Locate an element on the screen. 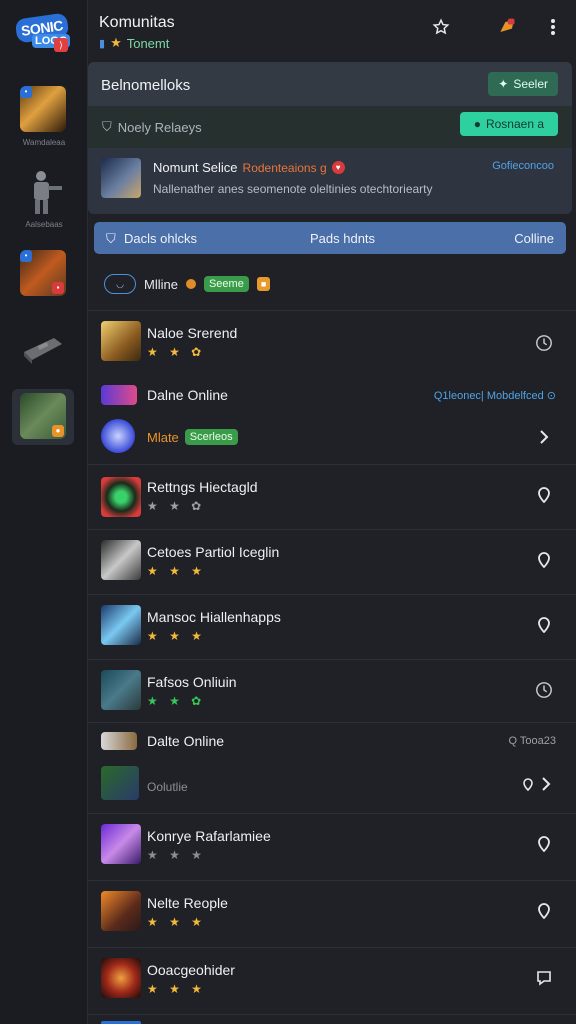 The height and width of the screenshot is (1024, 576). online-filter: ◡ Mlline Seeme ■ is located at coordinates (187, 284).